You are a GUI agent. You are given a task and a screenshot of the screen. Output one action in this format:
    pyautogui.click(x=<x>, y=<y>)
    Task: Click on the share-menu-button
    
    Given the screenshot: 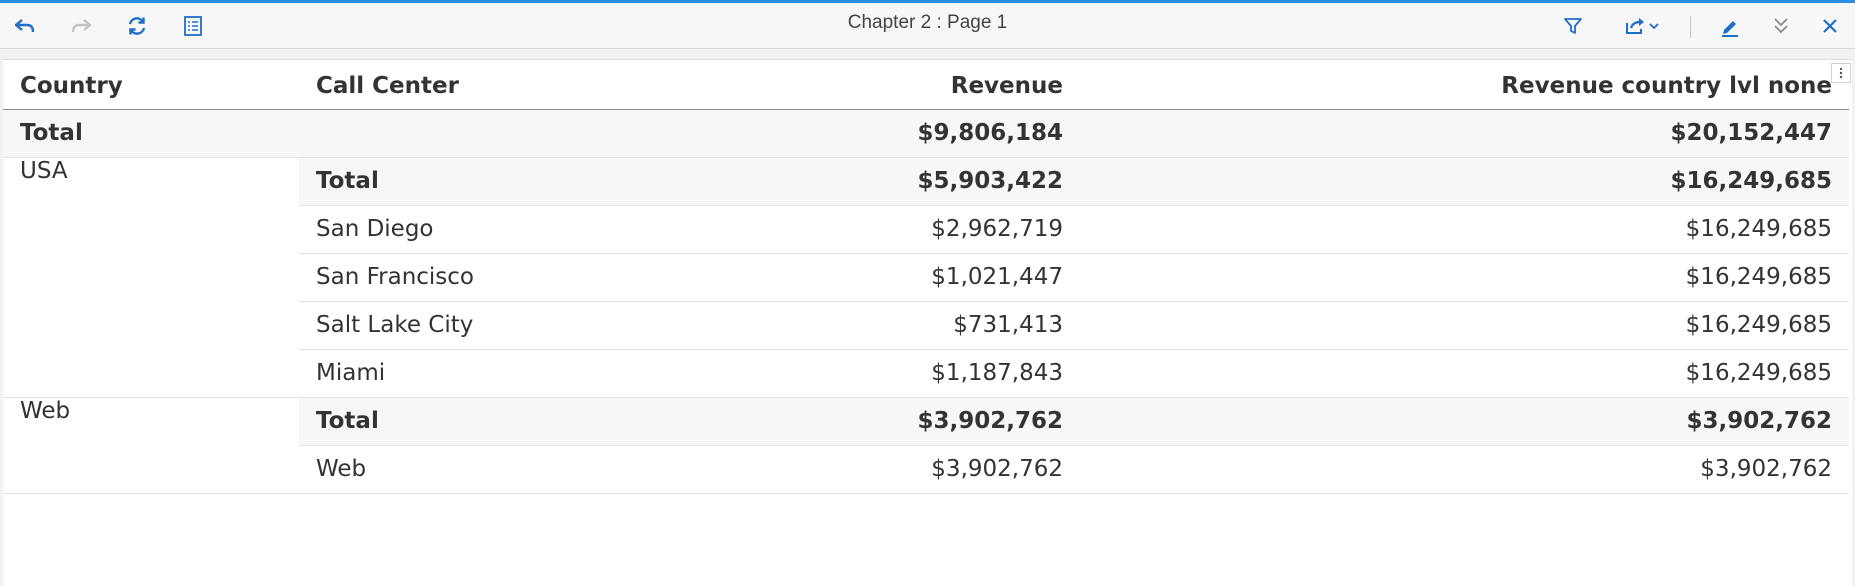 What is the action you would take?
    pyautogui.click(x=1642, y=26)
    